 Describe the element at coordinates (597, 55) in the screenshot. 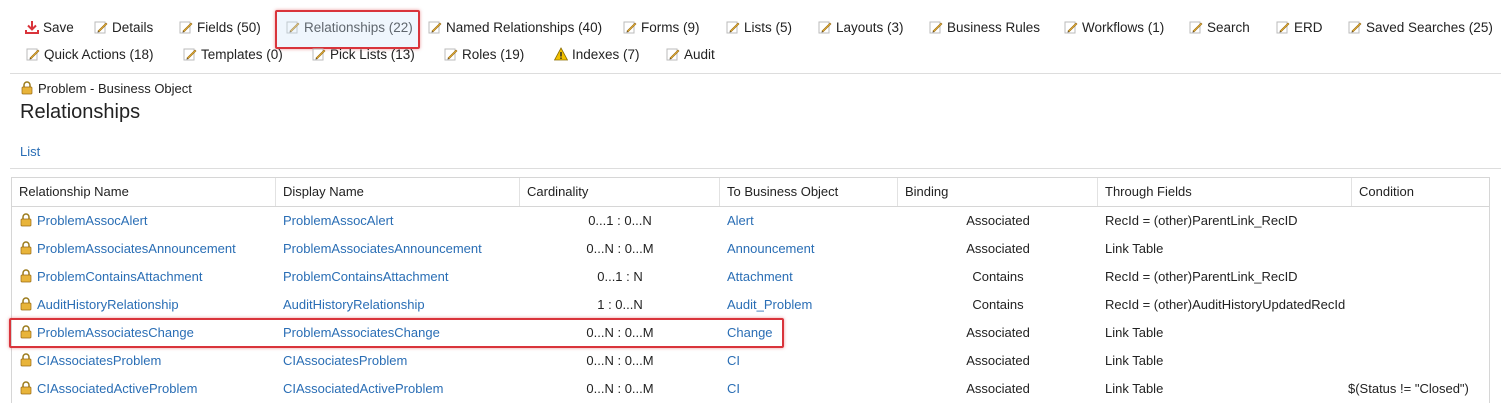

I see `tab-indexes: Indexes (7)` at that location.